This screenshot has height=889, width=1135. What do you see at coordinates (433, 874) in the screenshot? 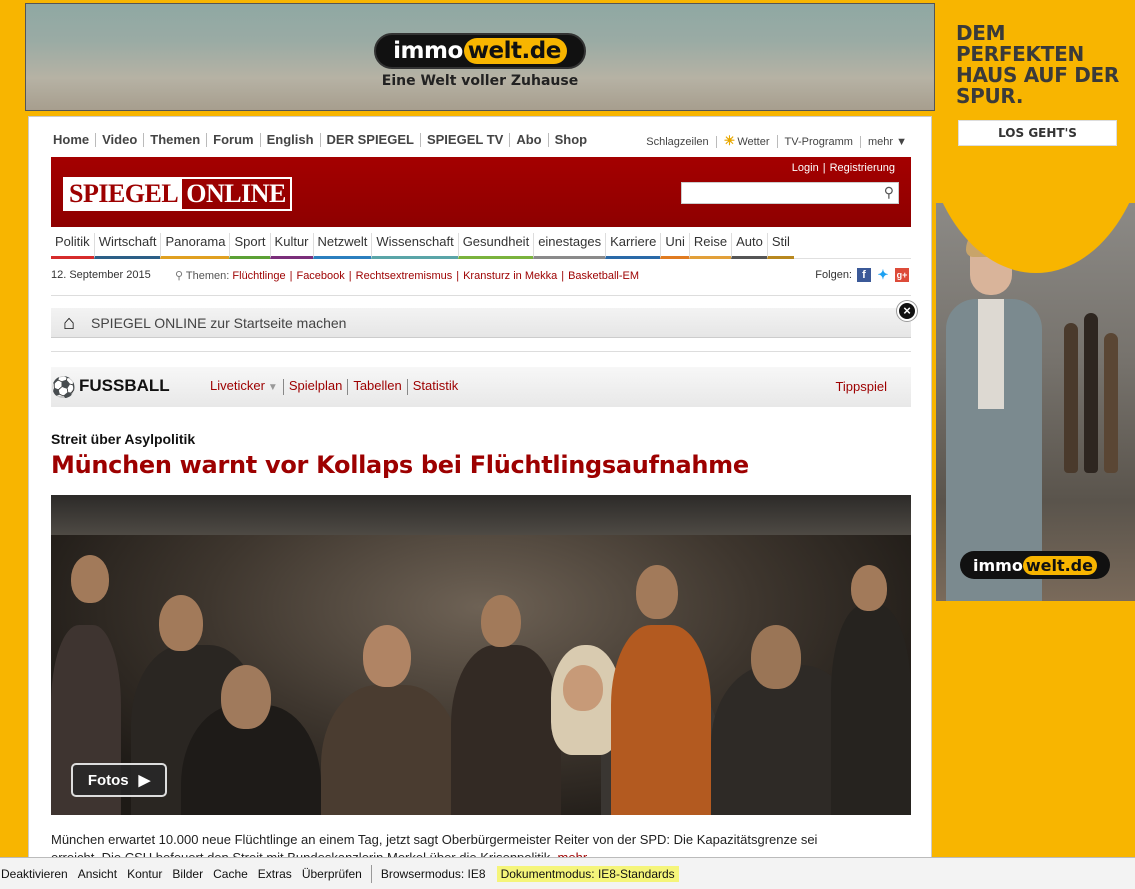
I see `devbar-browser-mode: Browsermodus: IE8` at bounding box center [433, 874].